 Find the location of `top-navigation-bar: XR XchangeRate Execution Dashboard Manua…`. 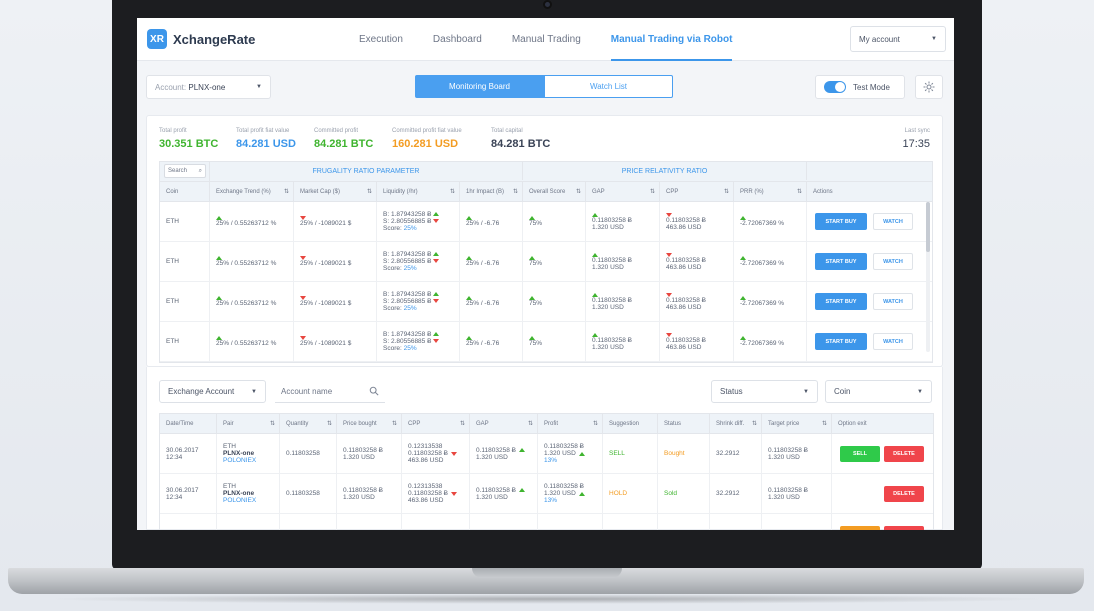

top-navigation-bar: XR XchangeRate Execution Dashboard Manua… is located at coordinates (545, 39).